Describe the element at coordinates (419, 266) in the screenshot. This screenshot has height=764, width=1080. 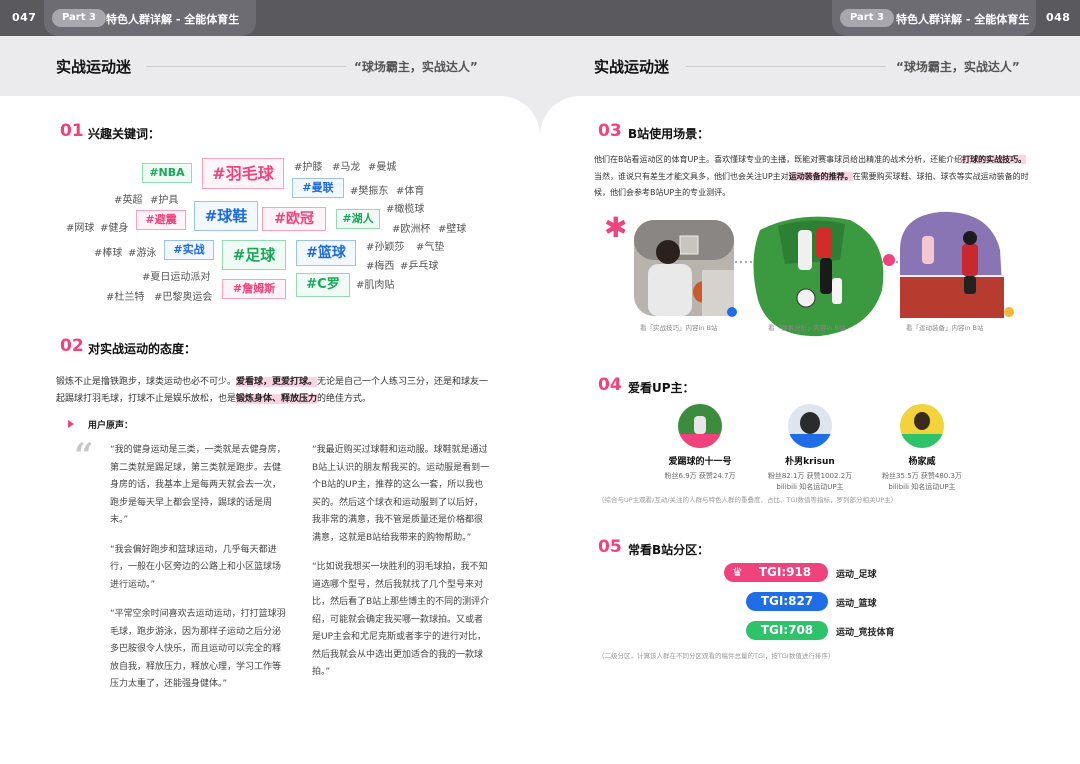
I see `keyword-tag: #乒乓球` at that location.